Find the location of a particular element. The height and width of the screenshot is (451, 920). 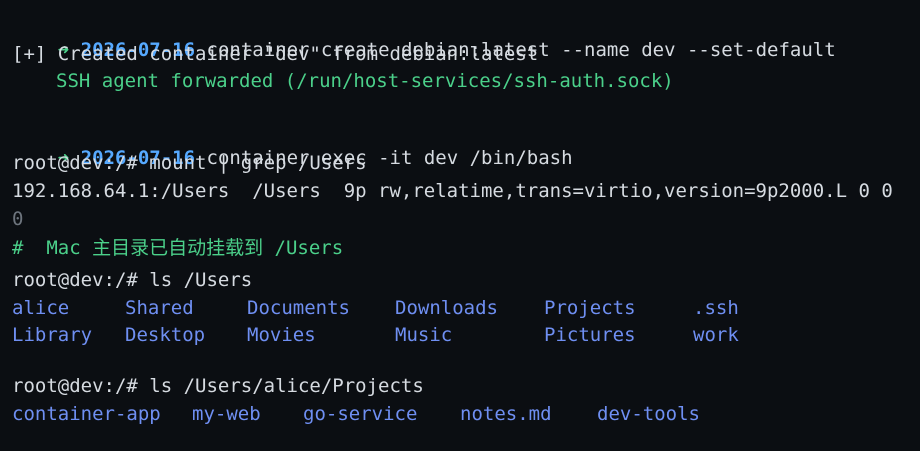

prompt-mount: root@dev:/# mount | grep /Users is located at coordinates (189, 163).